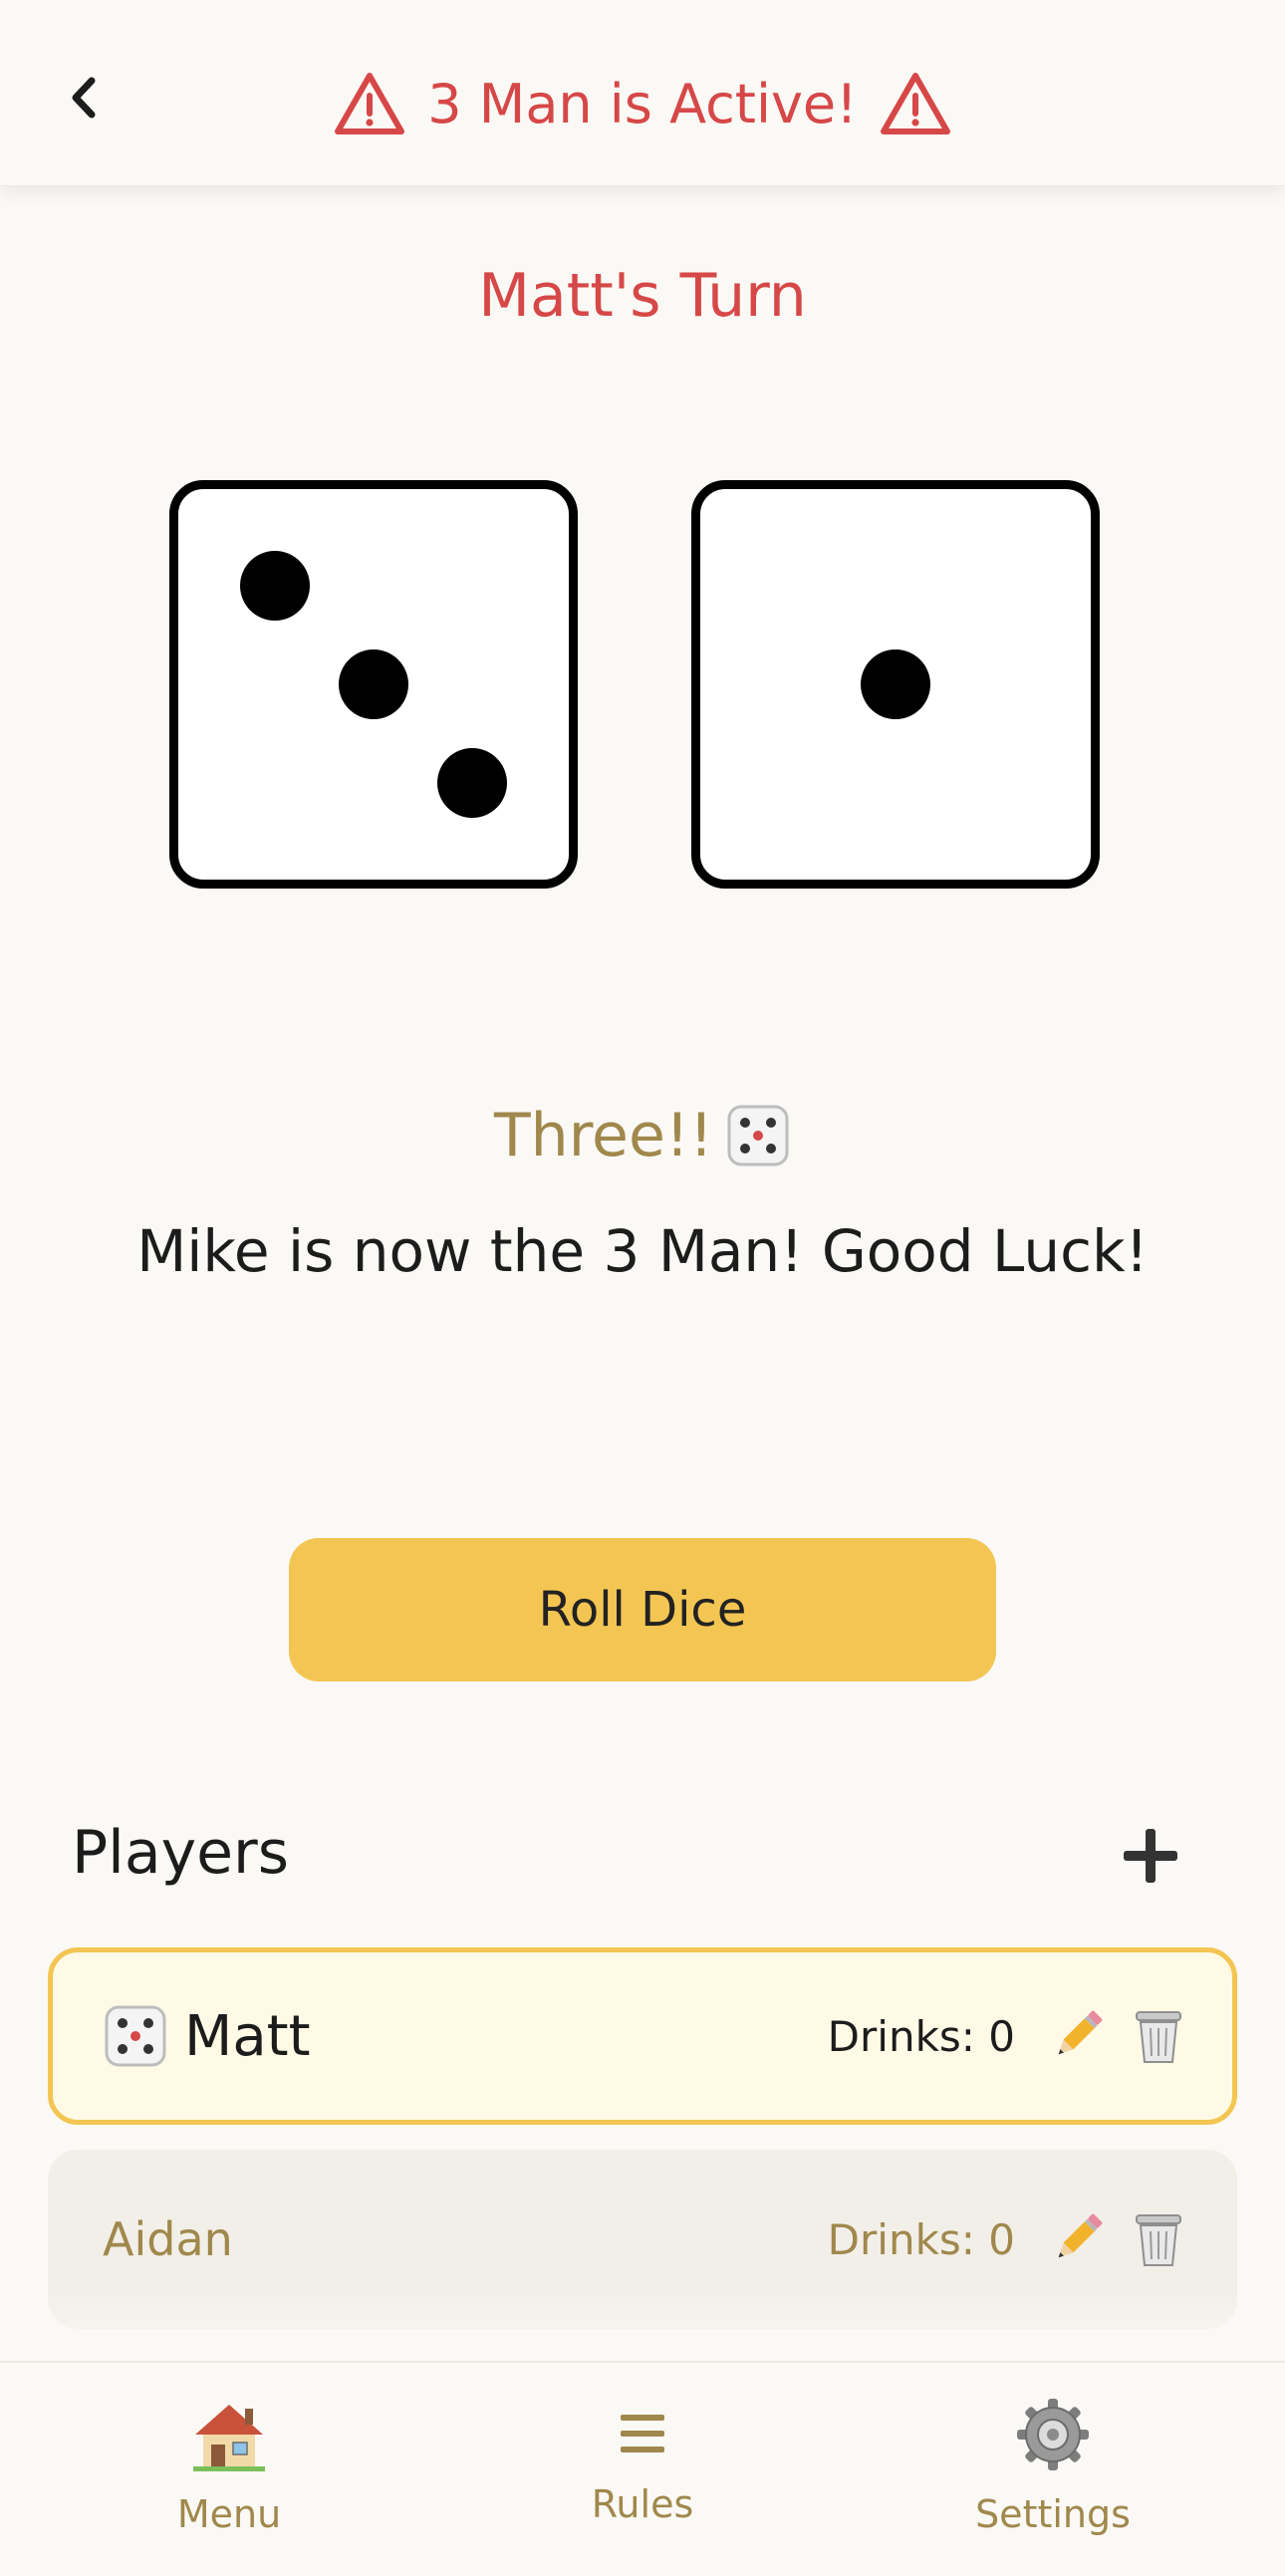 The image size is (1285, 2576). I want to click on house-icon, so click(229, 2438).